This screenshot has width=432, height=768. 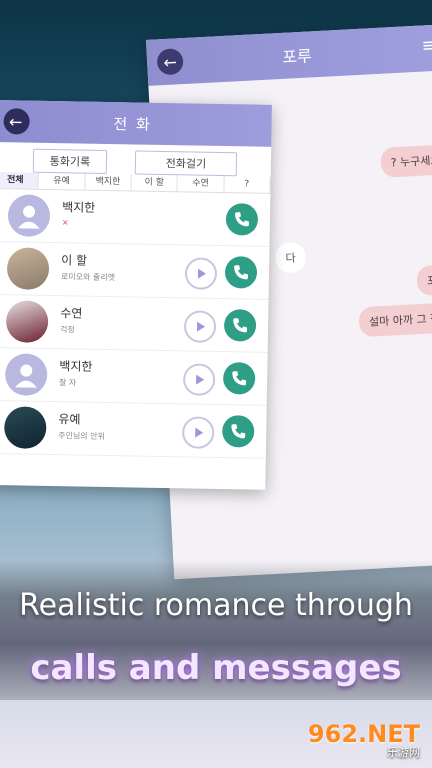 What do you see at coordinates (155, 183) in the screenshot?
I see `filter-ihal: 이 할` at bounding box center [155, 183].